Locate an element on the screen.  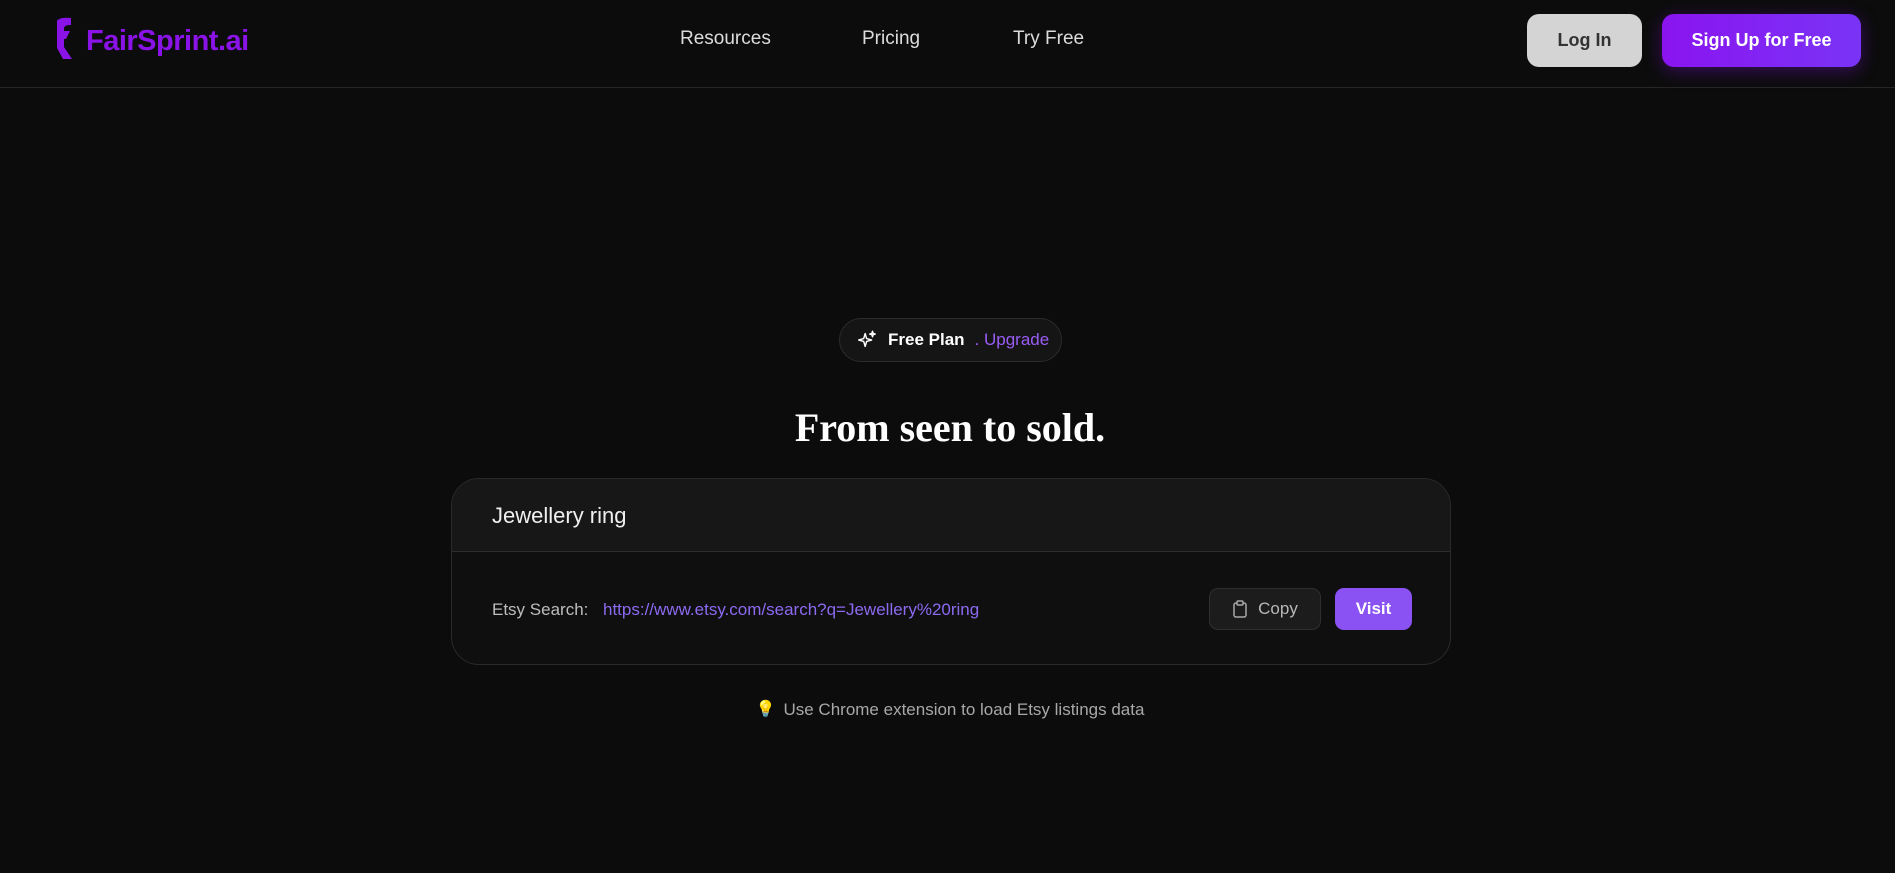
upgrade-link: . Upgrade is located at coordinates (1012, 340).